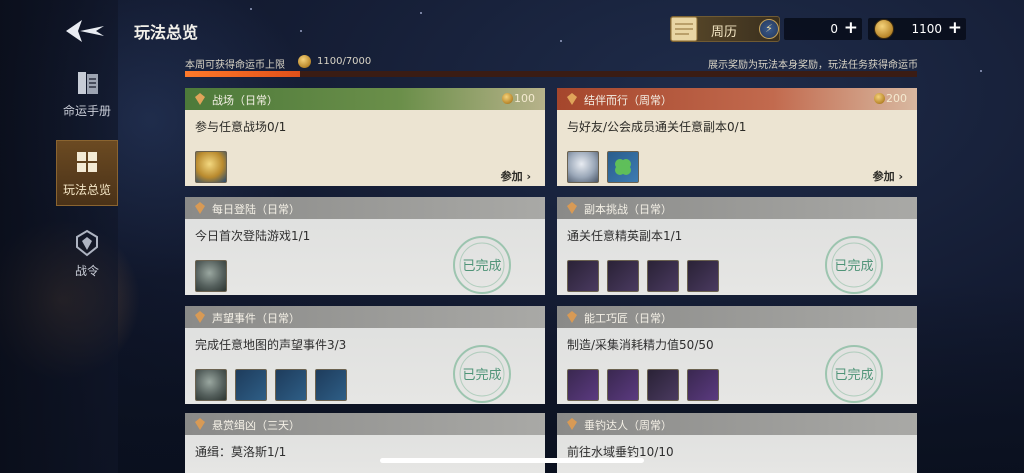 This screenshot has height=473, width=1024. Describe the element at coordinates (737, 208) in the screenshot. I see `card-header: 副本挑战（日常）` at that location.